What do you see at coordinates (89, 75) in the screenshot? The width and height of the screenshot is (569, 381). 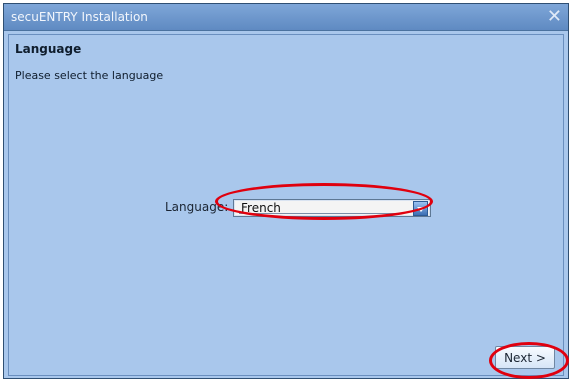 I see `page-subtitle: Please select the language` at bounding box center [89, 75].